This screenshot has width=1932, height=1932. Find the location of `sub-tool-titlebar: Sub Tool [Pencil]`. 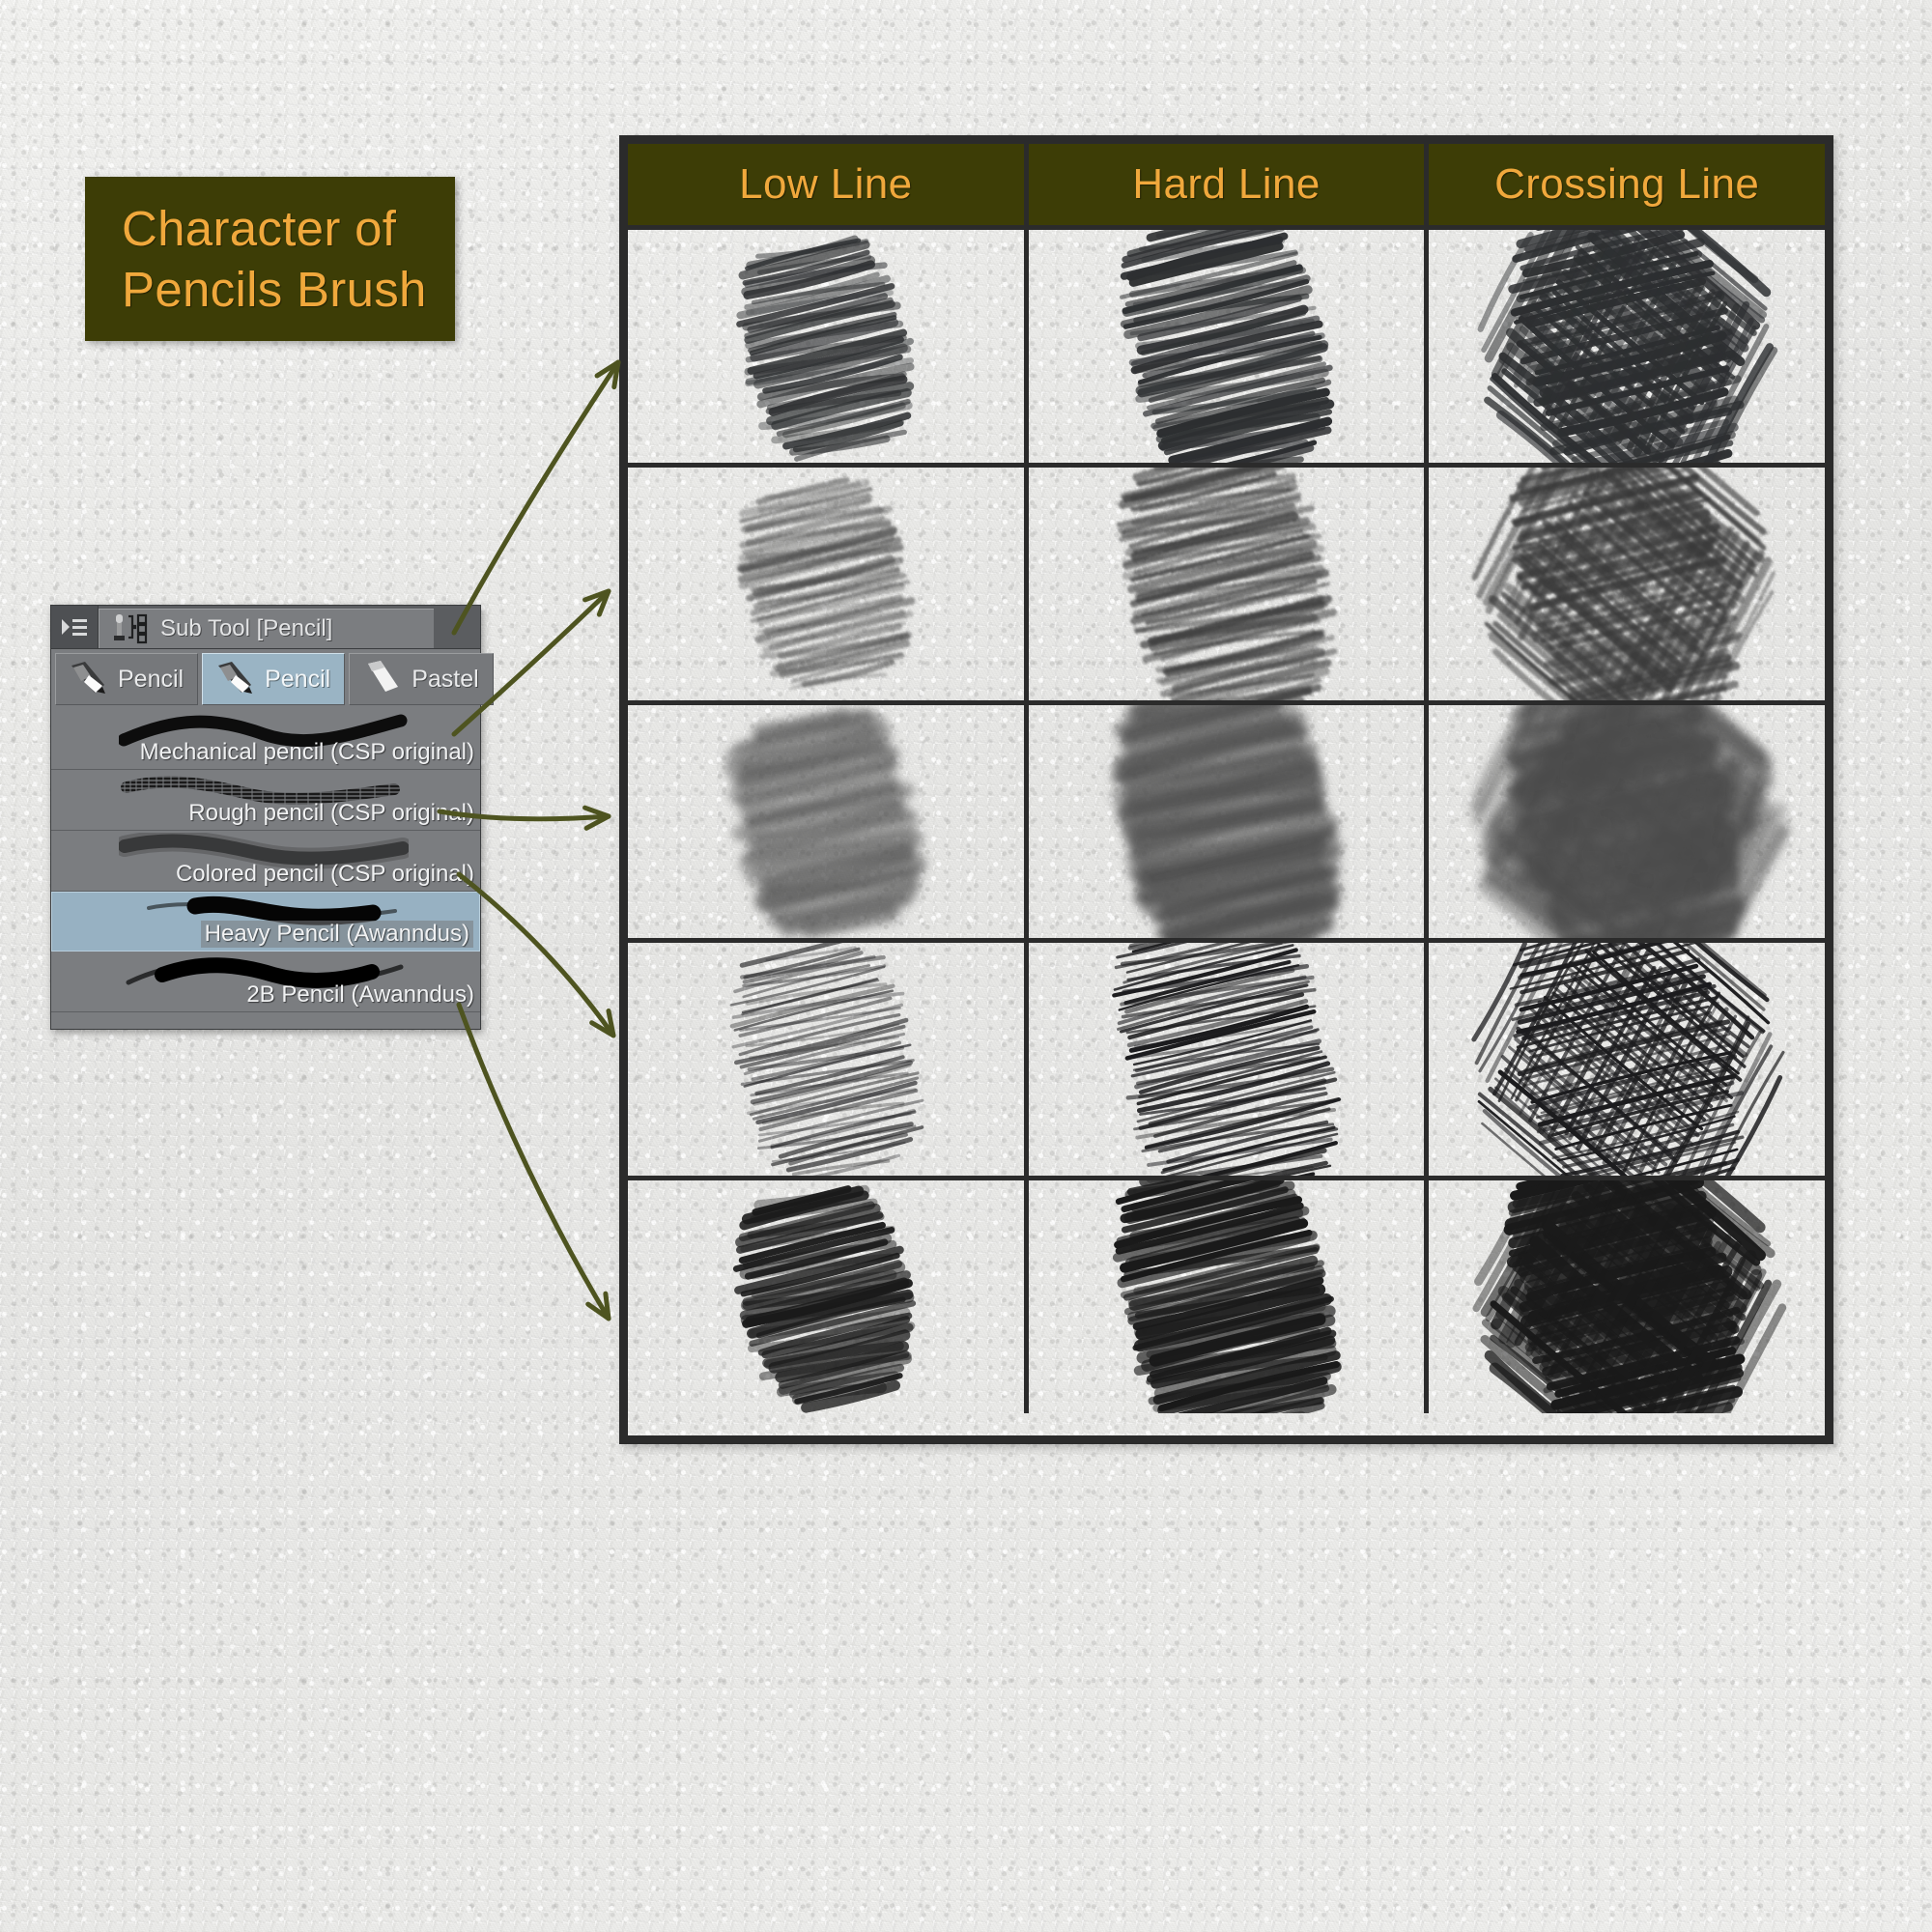

sub-tool-titlebar: Sub Tool [Pencil] is located at coordinates (265, 627).